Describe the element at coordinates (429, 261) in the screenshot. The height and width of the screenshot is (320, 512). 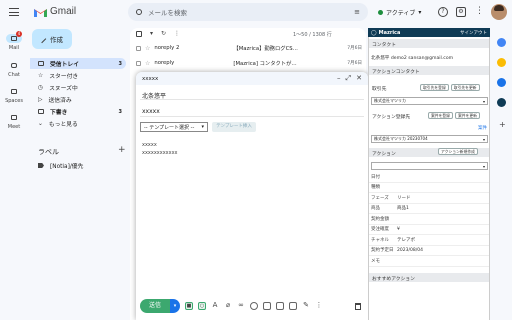
I see `field-row: メモ` at that location.